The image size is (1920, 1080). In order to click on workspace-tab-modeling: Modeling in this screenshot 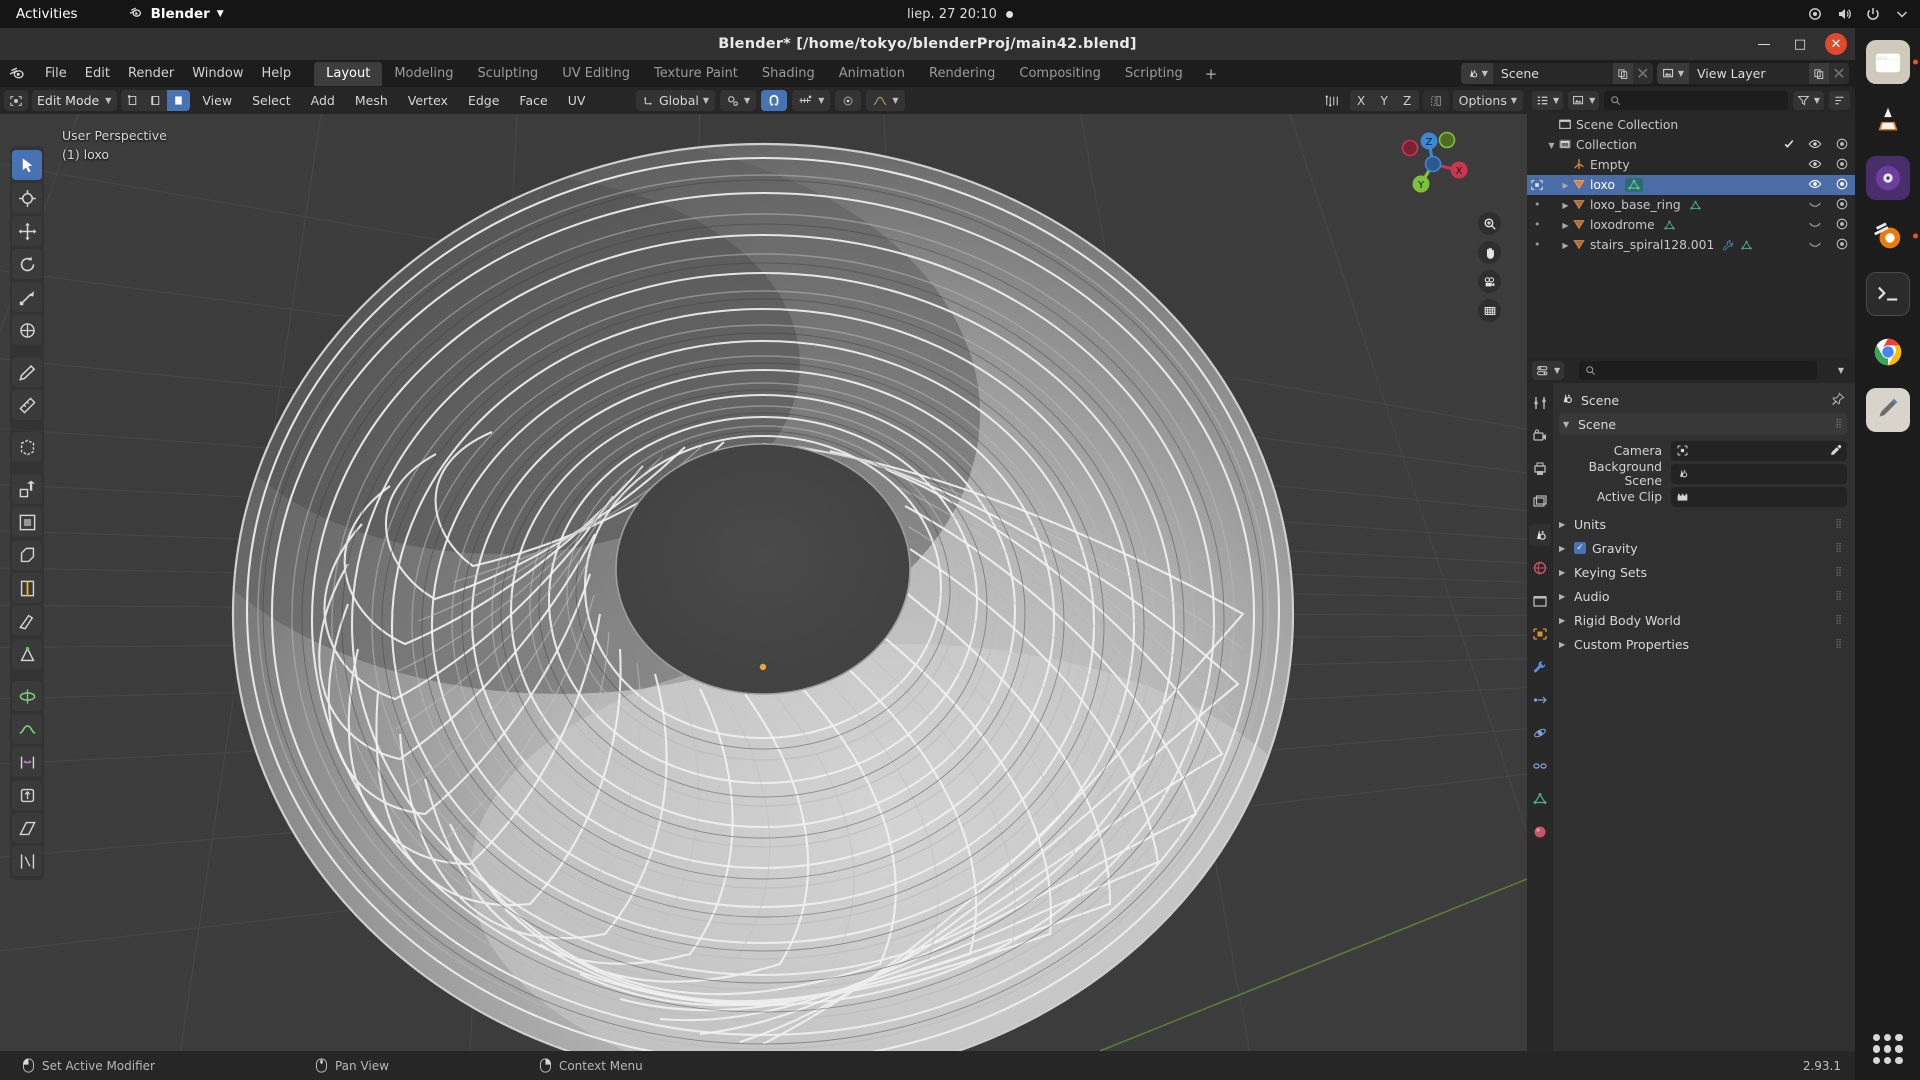, I will do `click(423, 74)`.